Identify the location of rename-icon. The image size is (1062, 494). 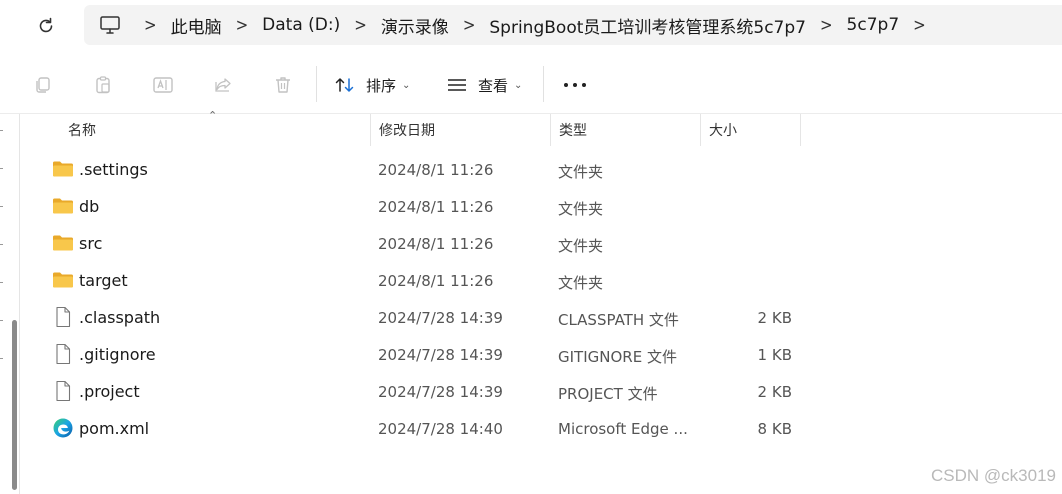
(163, 85).